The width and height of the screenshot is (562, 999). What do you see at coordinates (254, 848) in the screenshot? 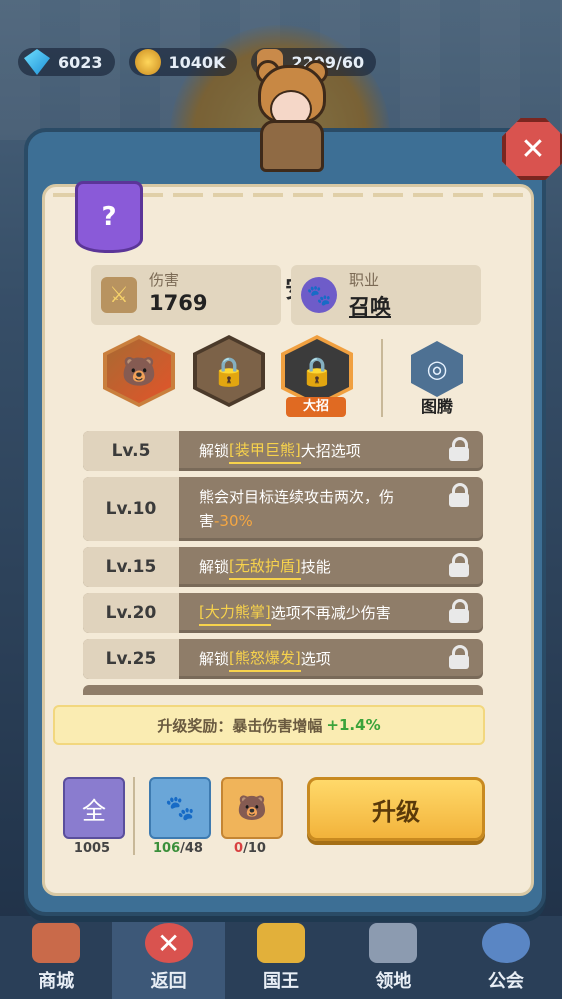
I see `shard-need: /10` at bounding box center [254, 848].